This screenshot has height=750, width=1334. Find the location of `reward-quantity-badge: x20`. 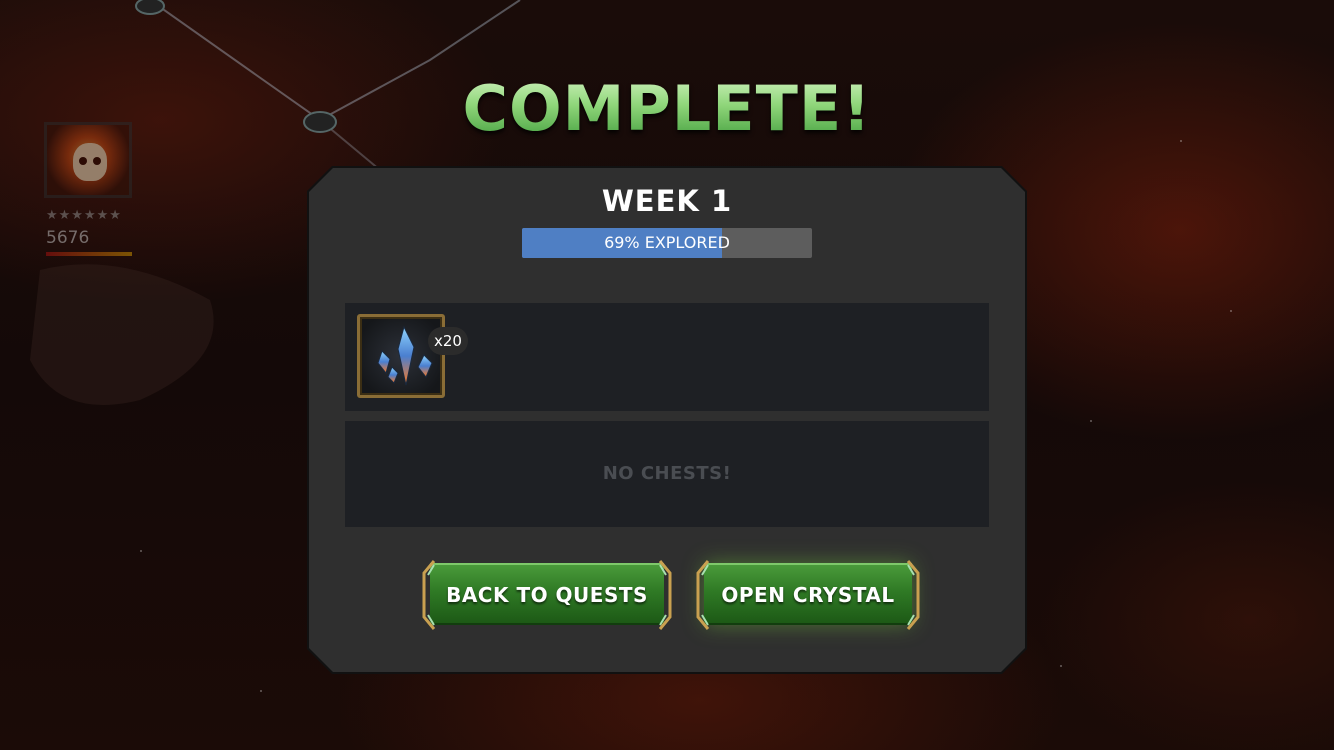

reward-quantity-badge: x20 is located at coordinates (448, 341).